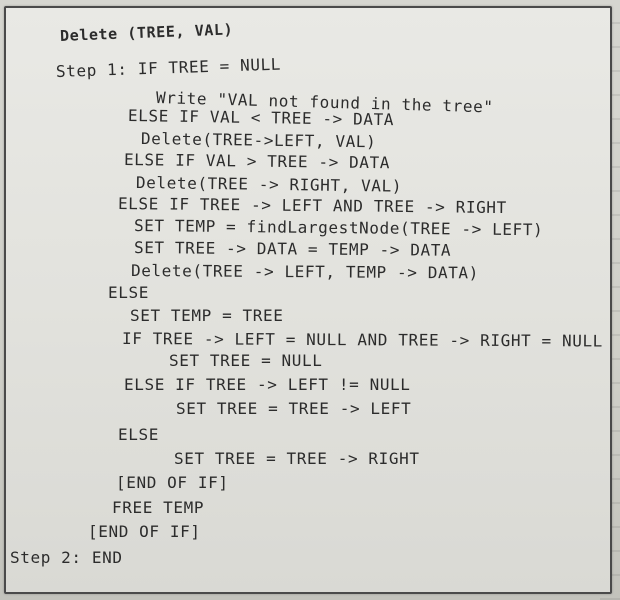 Image resolution: width=620 pixels, height=600 pixels. Describe the element at coordinates (168, 67) in the screenshot. I see `code-line-step1: Step 1: IF TREE = NULL` at that location.